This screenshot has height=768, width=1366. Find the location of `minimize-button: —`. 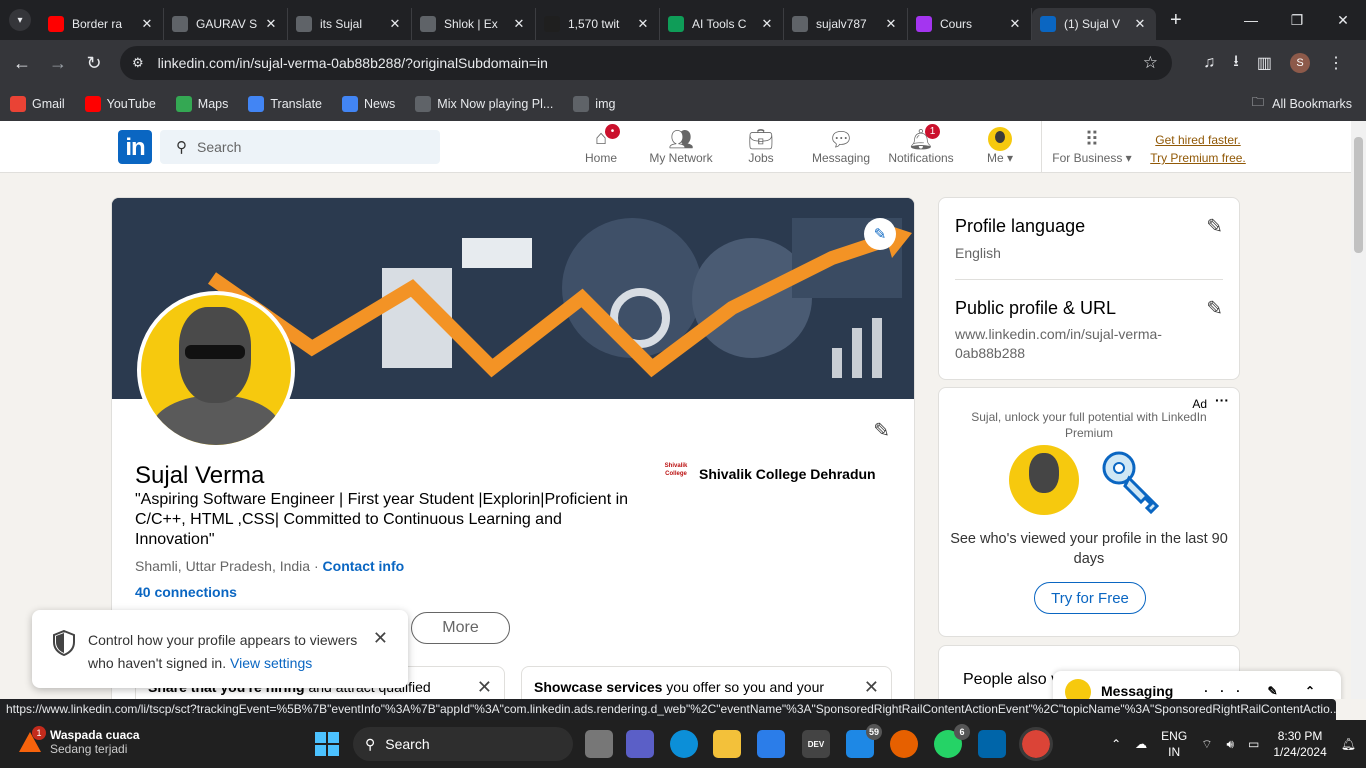

minimize-button: — is located at coordinates (1251, 20).